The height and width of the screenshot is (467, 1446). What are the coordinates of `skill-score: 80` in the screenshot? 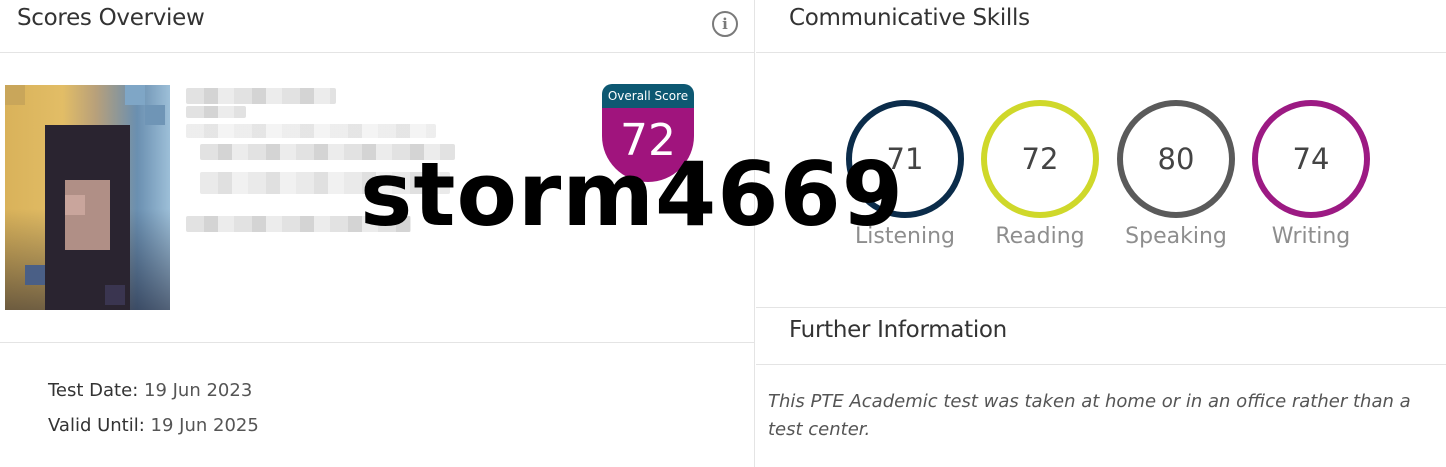 It's located at (1176, 159).